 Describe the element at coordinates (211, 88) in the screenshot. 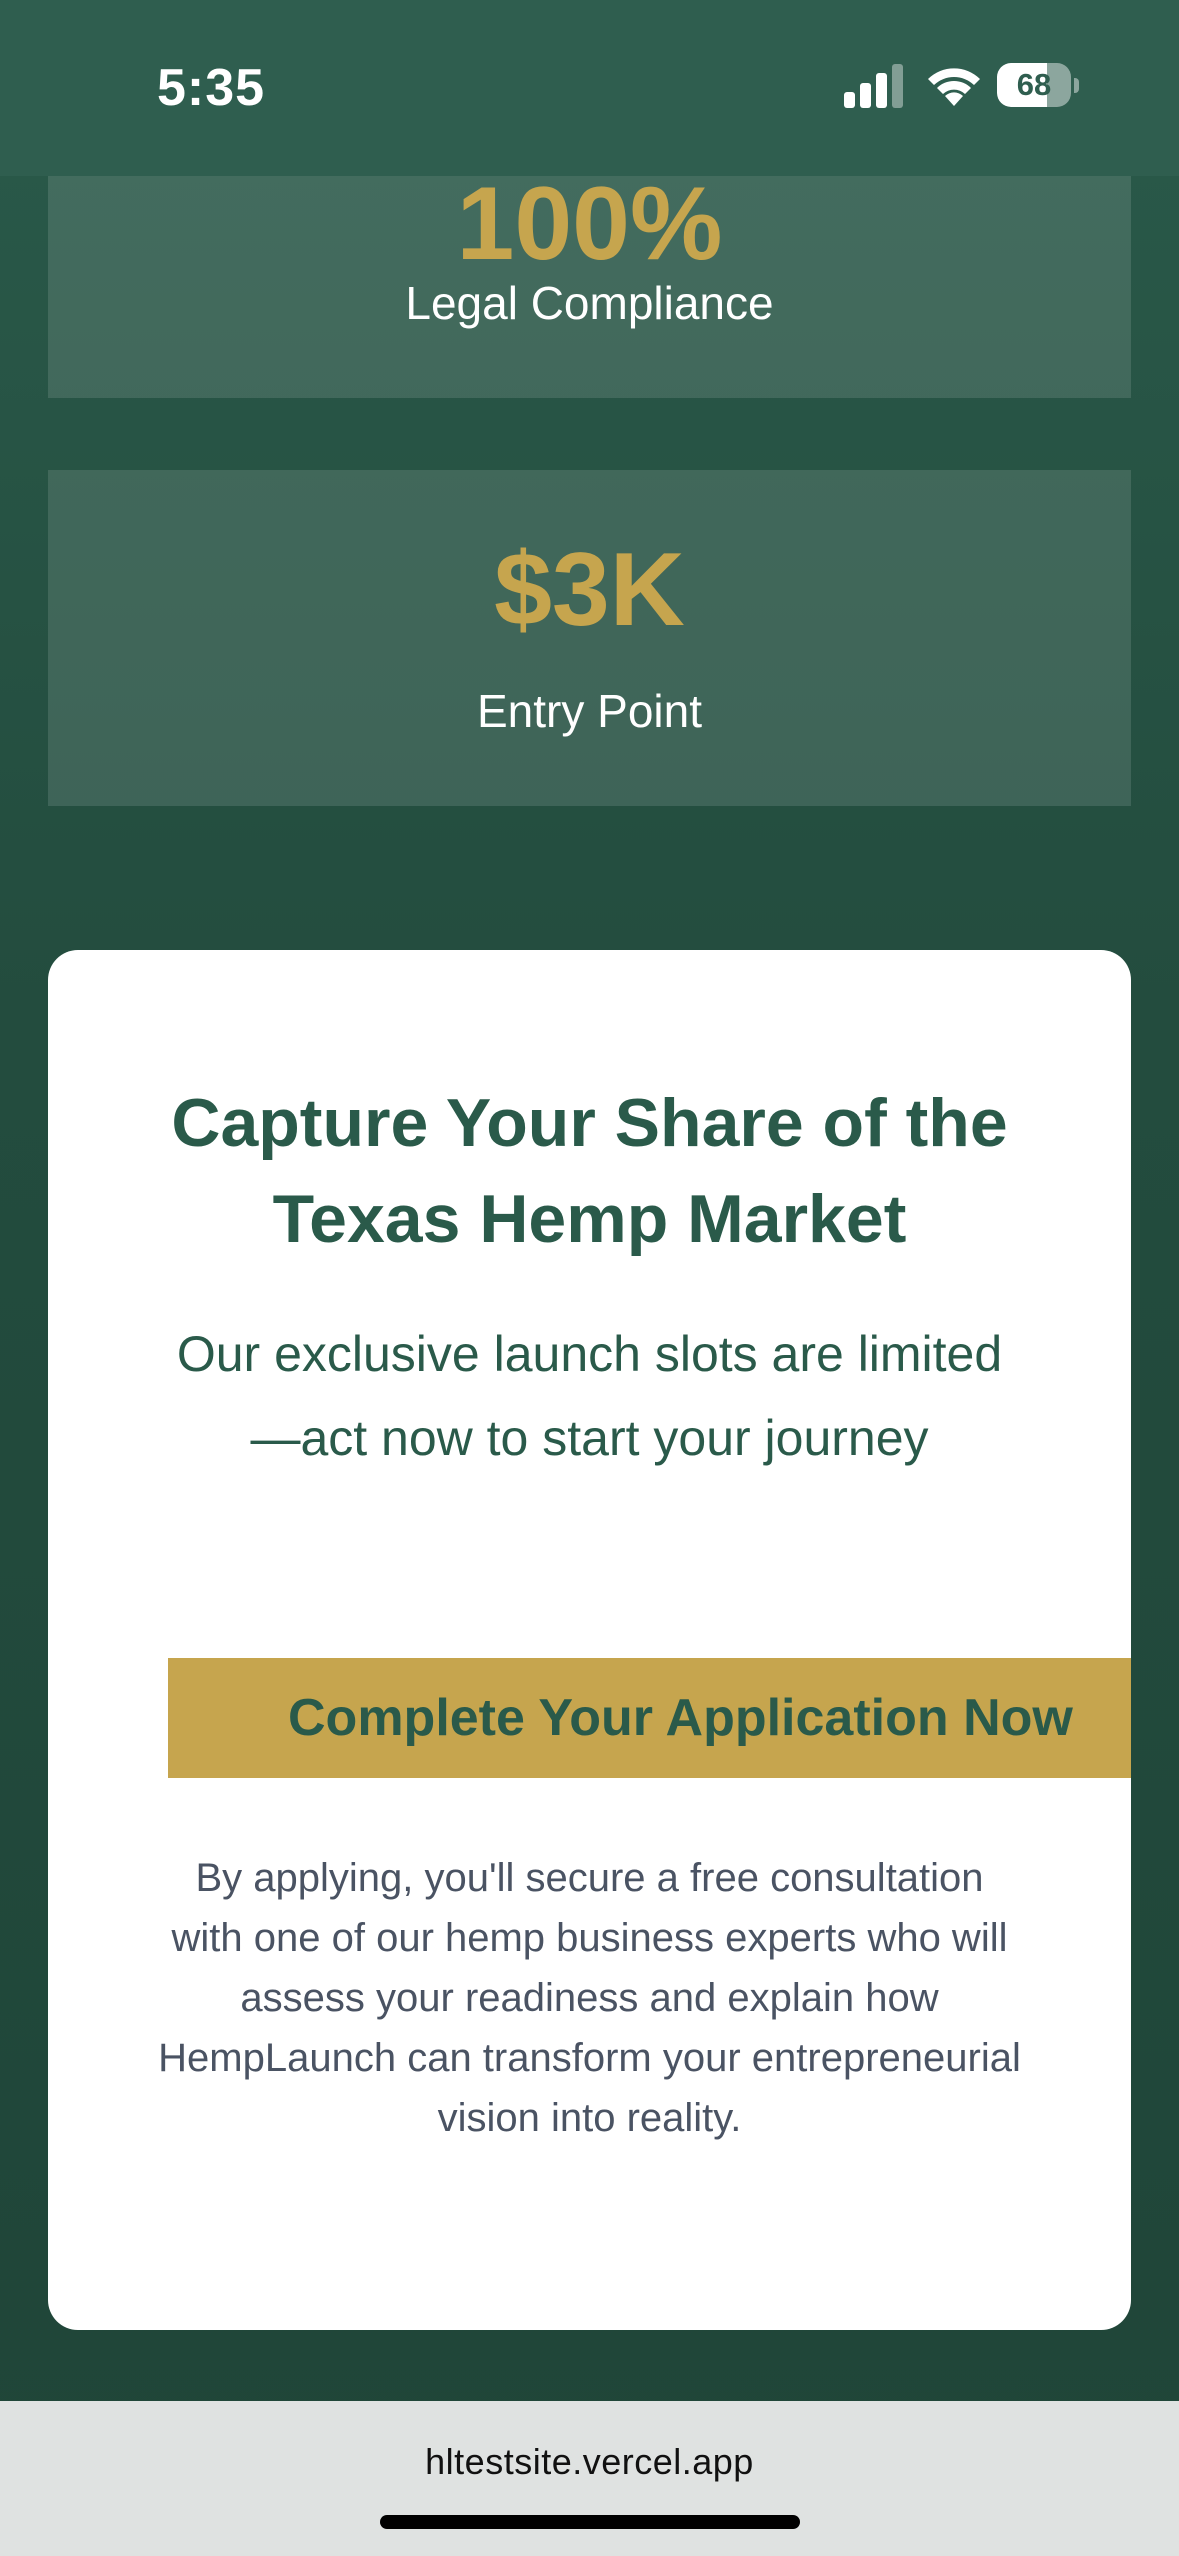

I see `status-time: 5:35` at that location.